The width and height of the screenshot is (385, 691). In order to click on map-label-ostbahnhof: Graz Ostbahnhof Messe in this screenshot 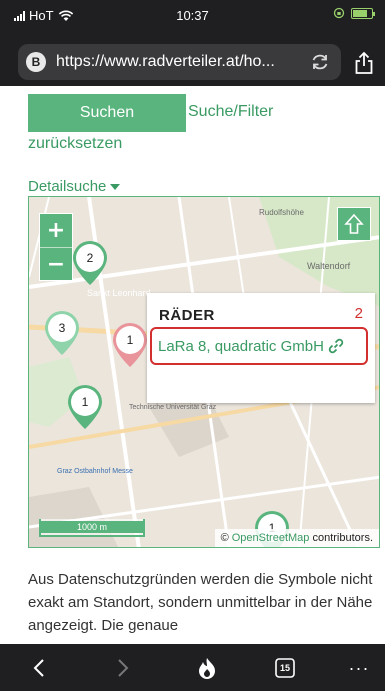, I will do `click(95, 471)`.